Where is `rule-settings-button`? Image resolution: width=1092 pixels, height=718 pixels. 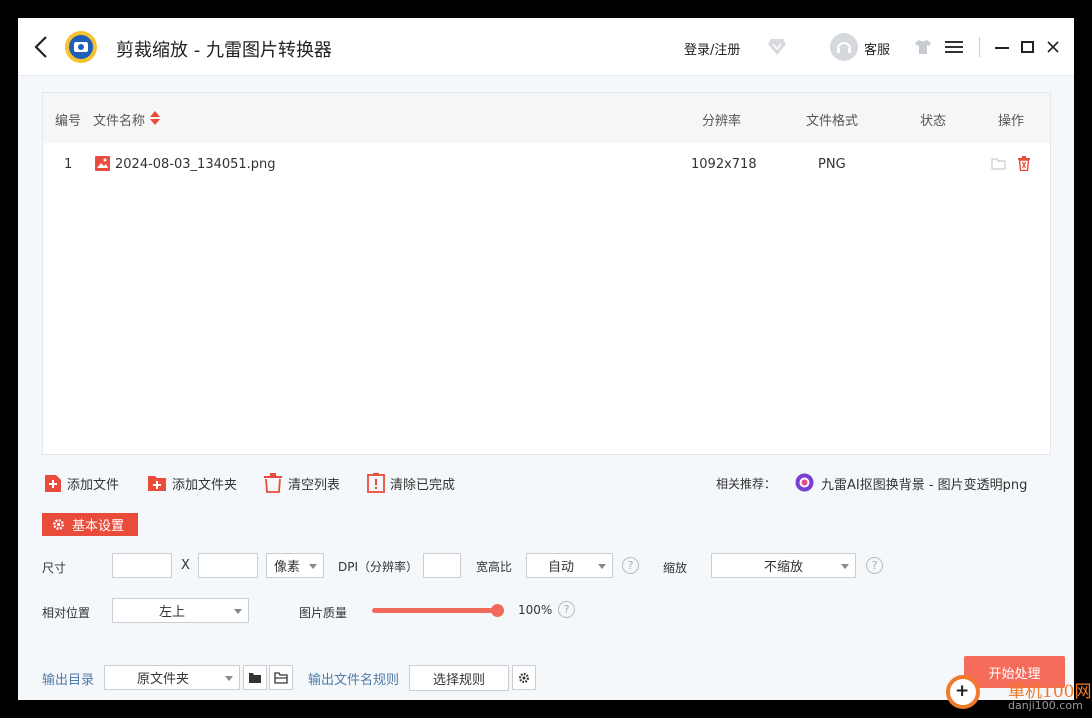
rule-settings-button is located at coordinates (524, 677).